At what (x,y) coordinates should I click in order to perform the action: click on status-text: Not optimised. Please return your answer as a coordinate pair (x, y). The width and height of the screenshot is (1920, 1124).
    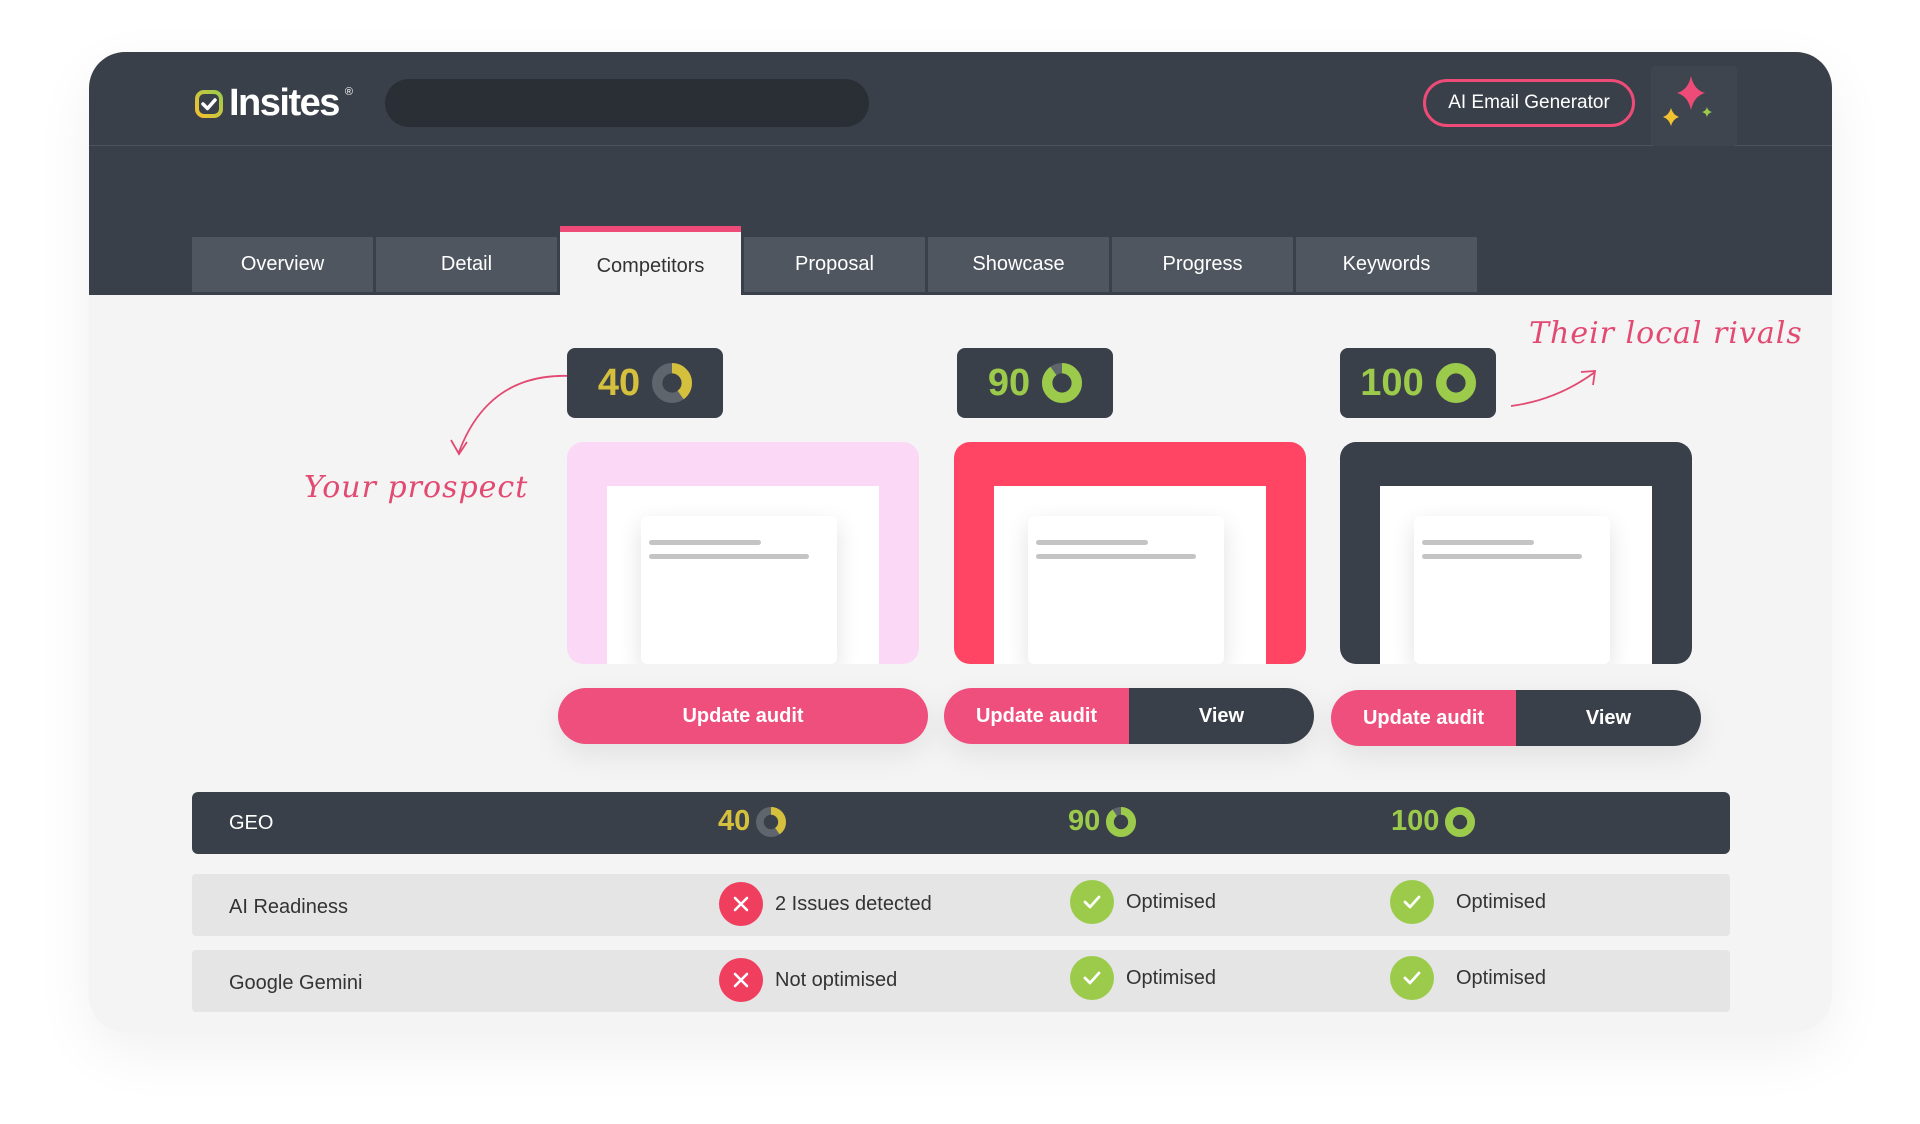
    Looking at the image, I should click on (836, 979).